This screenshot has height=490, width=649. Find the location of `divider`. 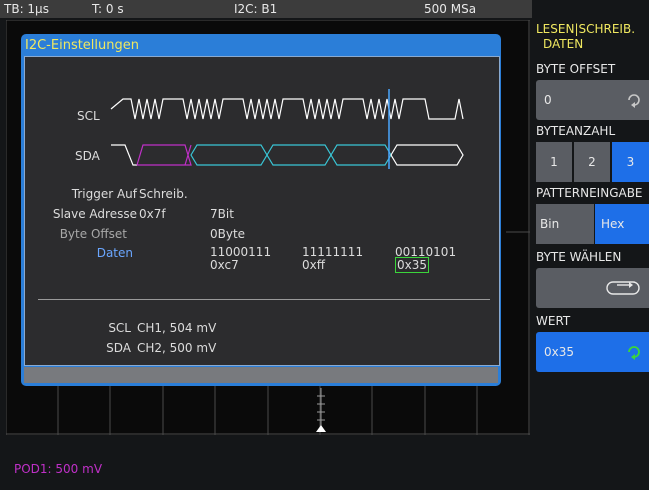

divider is located at coordinates (264, 299).